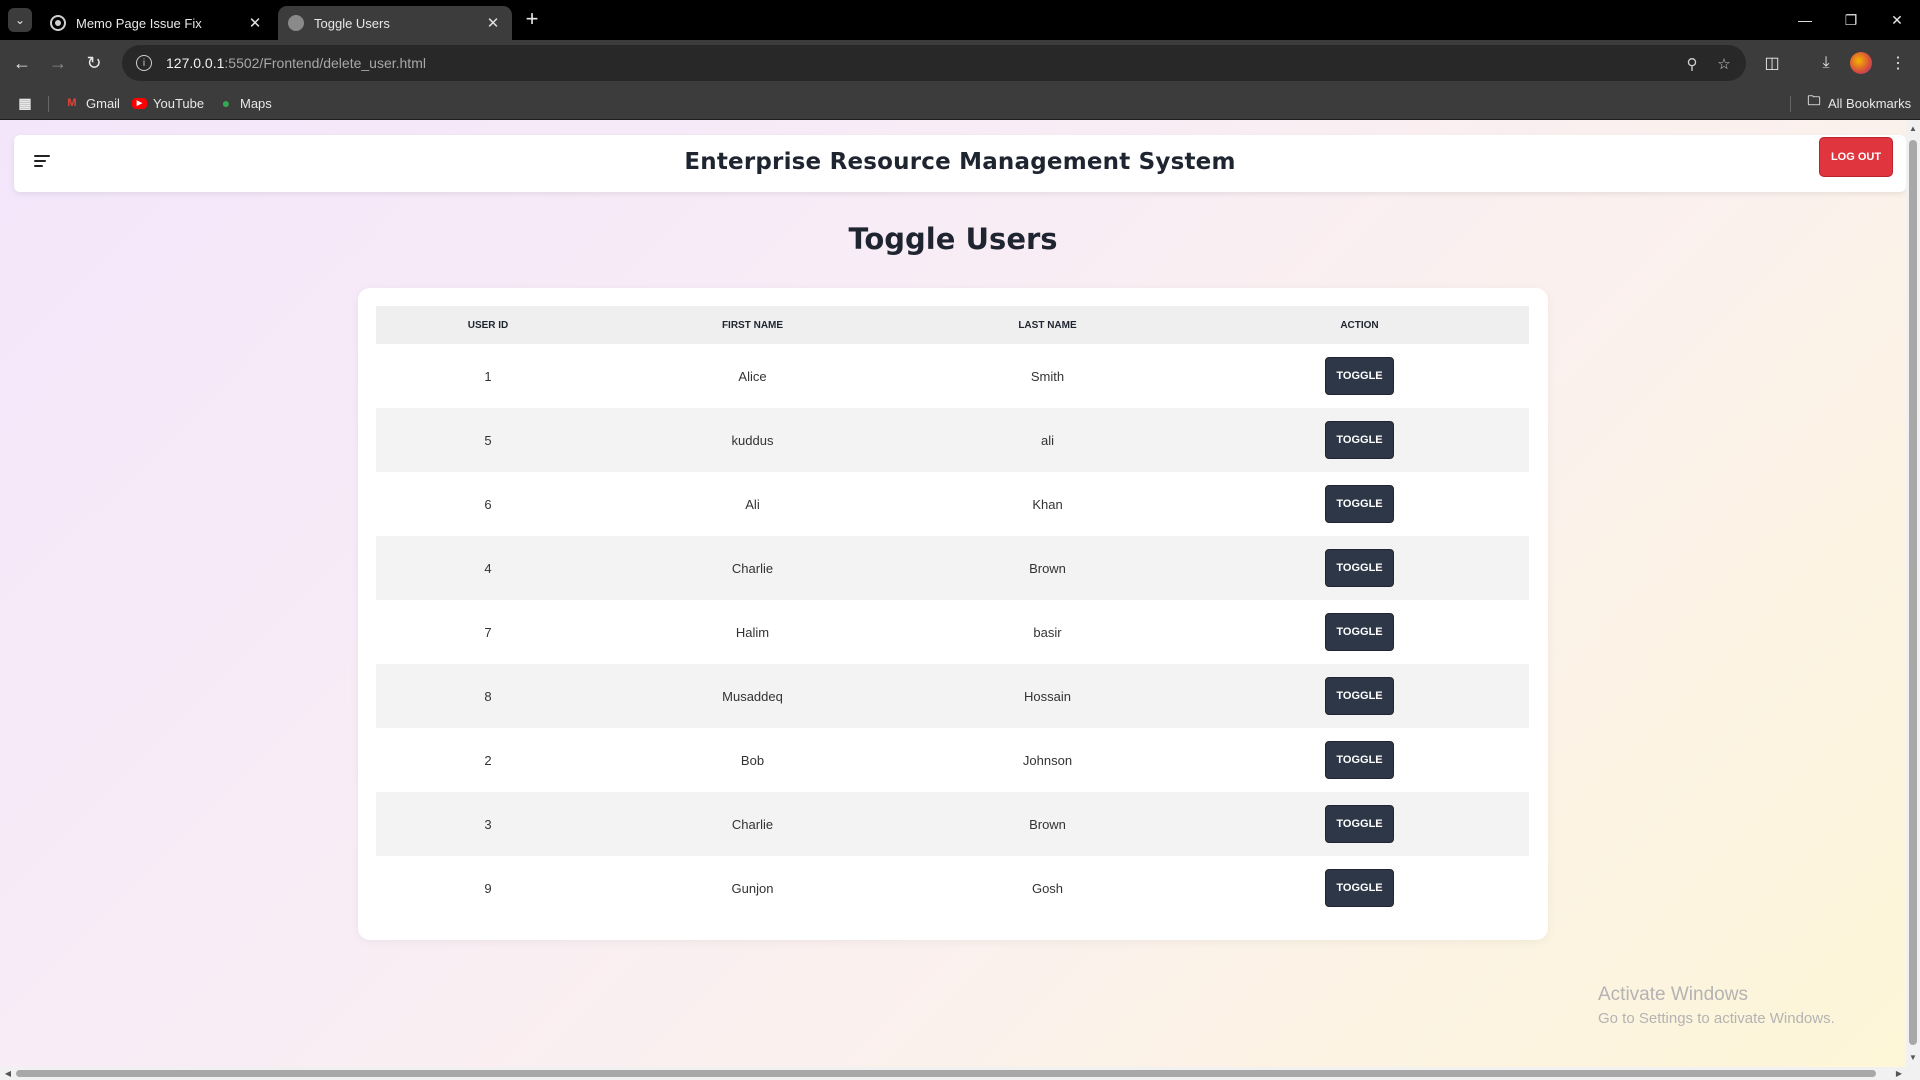 This screenshot has height=1080, width=1920. What do you see at coordinates (1047, 325) in the screenshot?
I see `column-header-last-name: LAST NAME` at bounding box center [1047, 325].